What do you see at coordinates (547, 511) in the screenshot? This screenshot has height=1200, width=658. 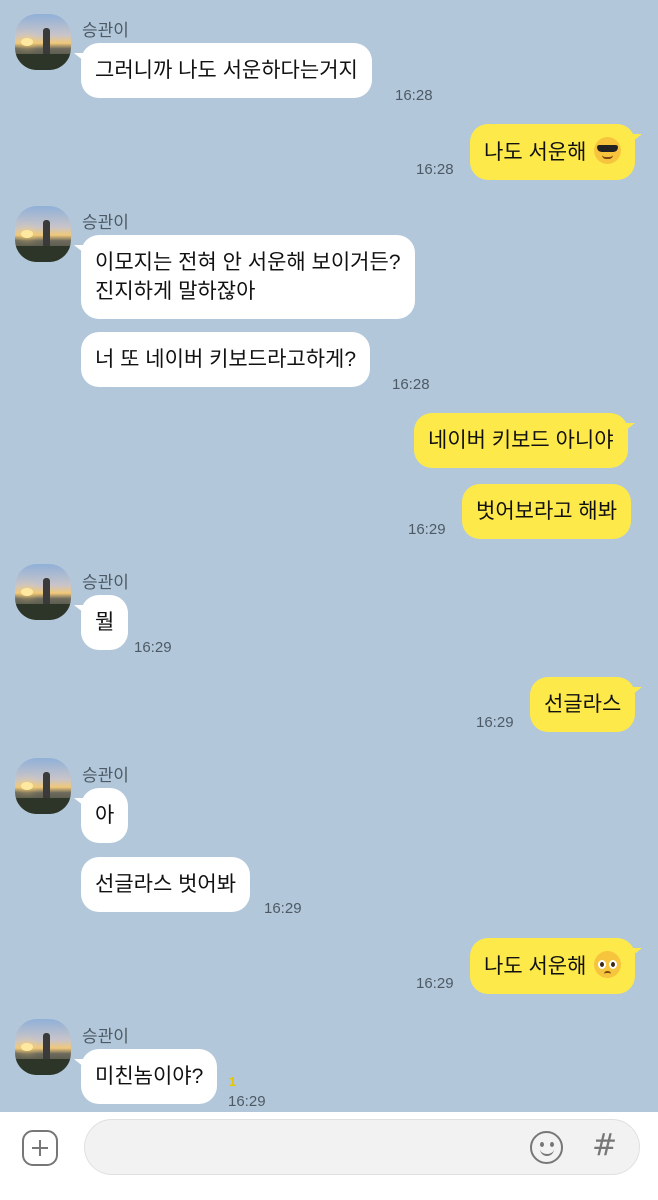 I see `message-bubble-outgoing: 벗어보라고 해봐` at bounding box center [547, 511].